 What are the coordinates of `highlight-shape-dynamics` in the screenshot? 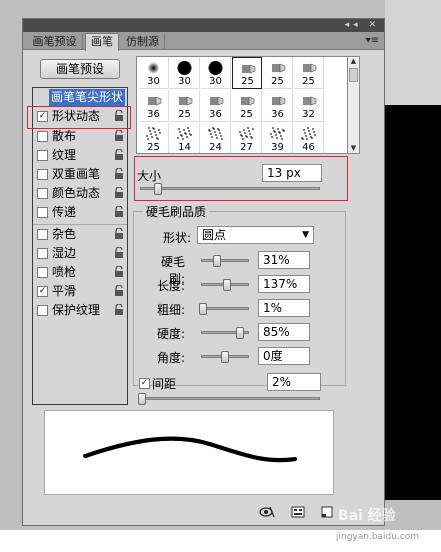 It's located at (79, 117).